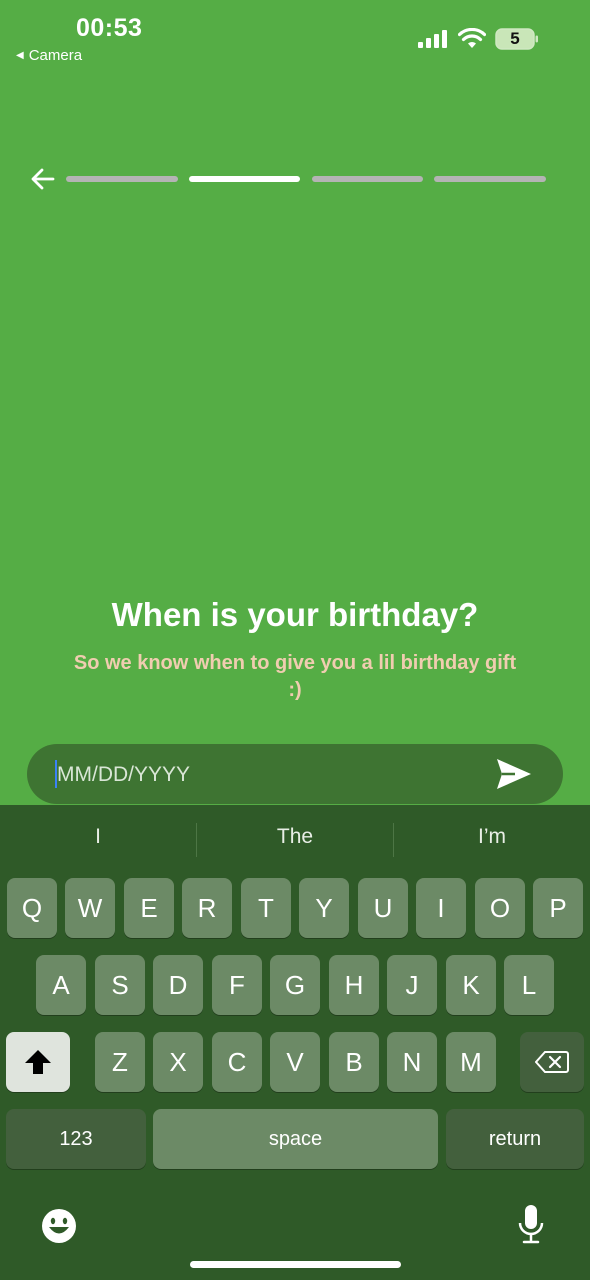 The height and width of the screenshot is (1280, 590). I want to click on key-i: I, so click(441, 908).